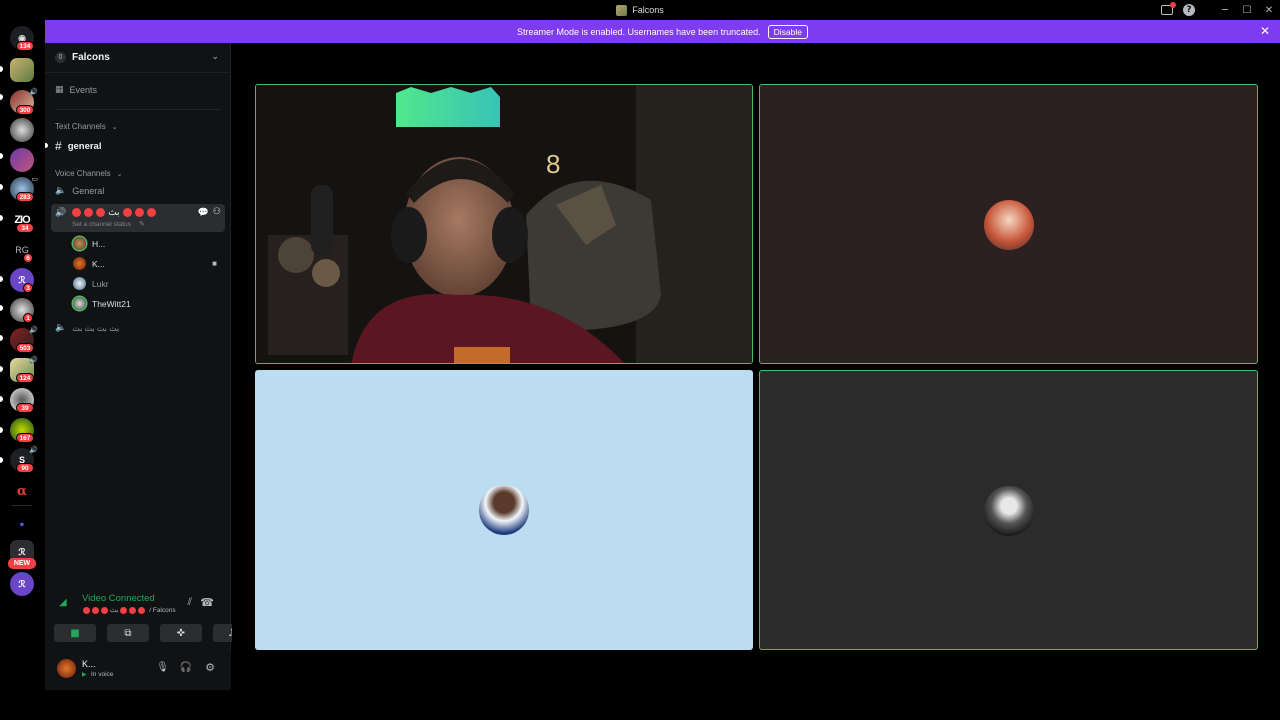 The width and height of the screenshot is (1280, 720). What do you see at coordinates (25, 228) in the screenshot?
I see `unread-badge: 34` at bounding box center [25, 228].